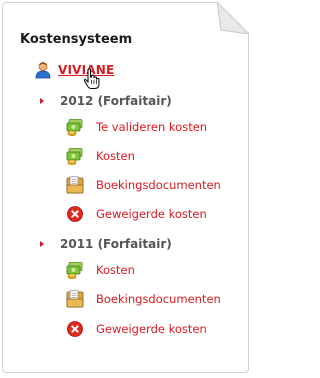  I want to click on year-2011-toggle: 2011 (Forfaitair), so click(105, 244).